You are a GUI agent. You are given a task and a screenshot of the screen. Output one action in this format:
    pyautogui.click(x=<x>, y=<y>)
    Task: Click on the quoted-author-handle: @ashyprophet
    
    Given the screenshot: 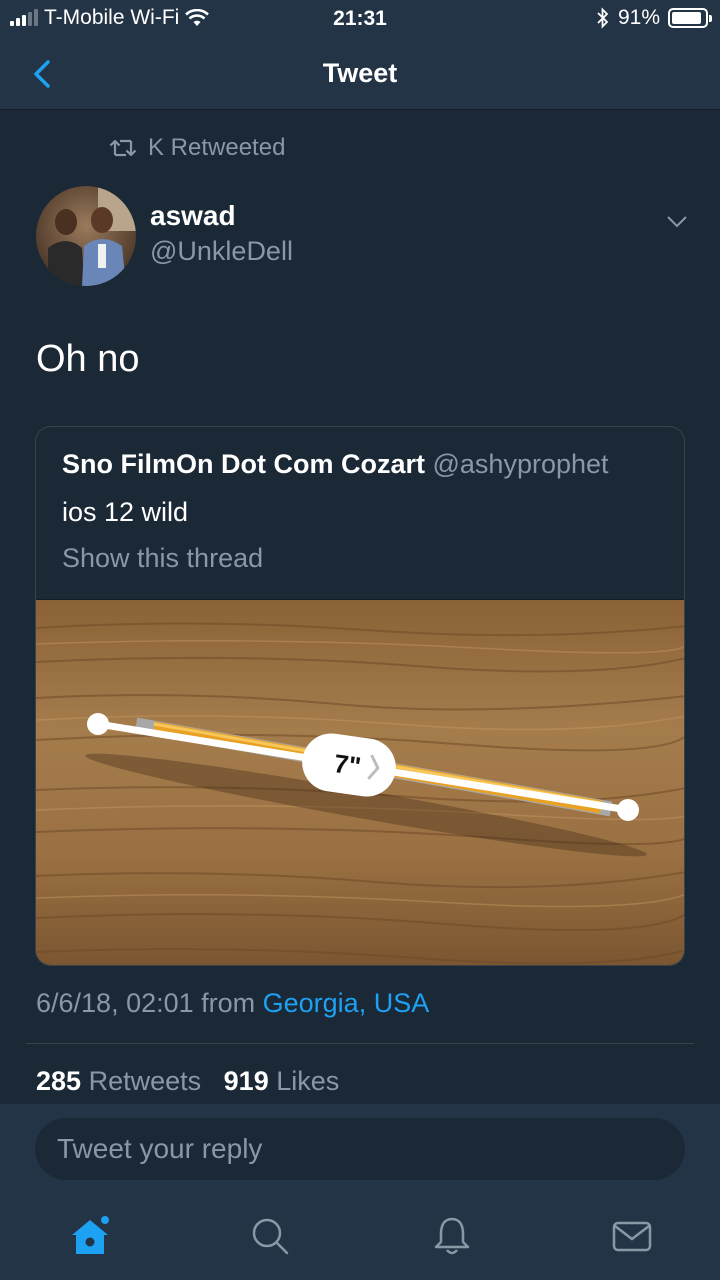 What is the action you would take?
    pyautogui.click(x=520, y=464)
    